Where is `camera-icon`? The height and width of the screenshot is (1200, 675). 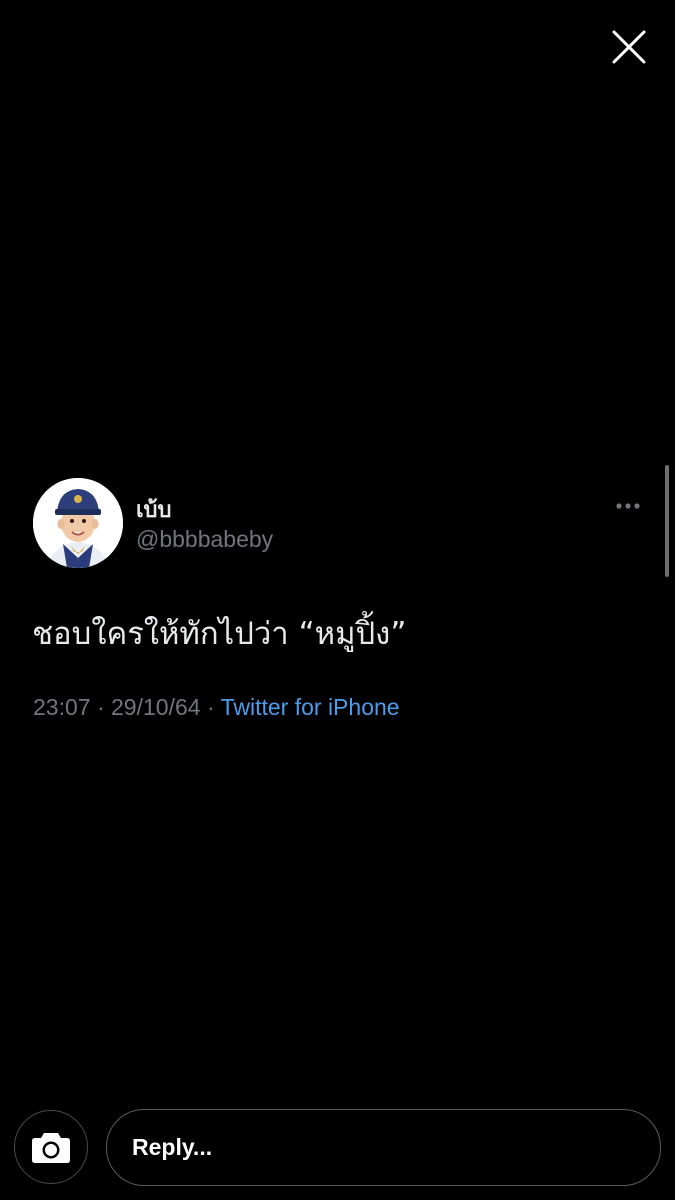 camera-icon is located at coordinates (51, 1148).